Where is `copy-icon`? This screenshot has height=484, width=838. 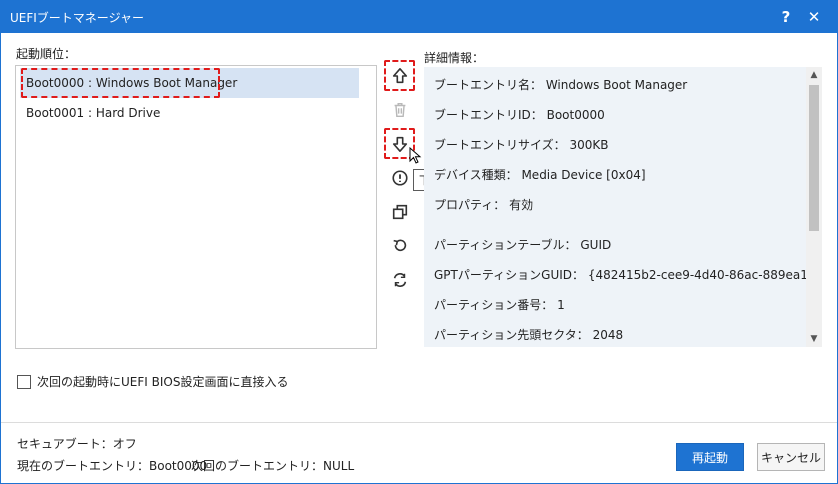 copy-icon is located at coordinates (400, 212).